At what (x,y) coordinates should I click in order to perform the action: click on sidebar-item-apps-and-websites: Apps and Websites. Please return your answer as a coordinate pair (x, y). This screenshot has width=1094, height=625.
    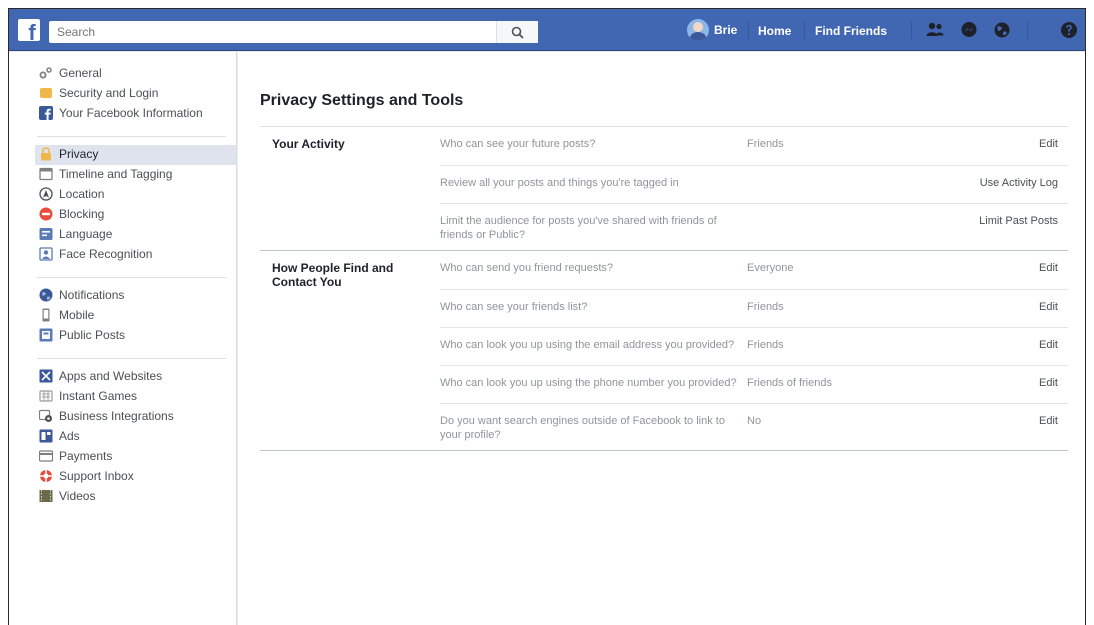
    Looking at the image, I should click on (132, 377).